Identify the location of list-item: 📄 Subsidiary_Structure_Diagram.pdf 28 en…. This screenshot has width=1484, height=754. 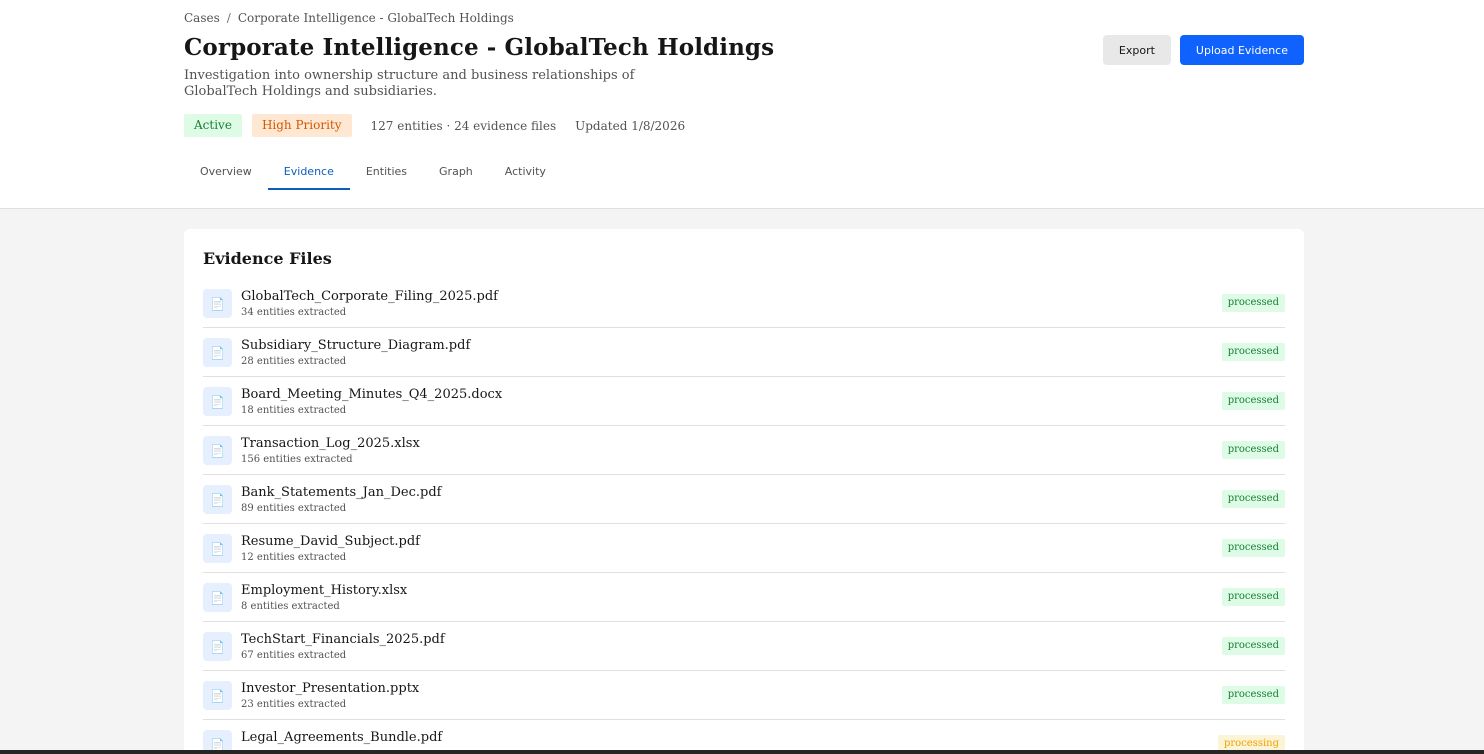
(744, 352).